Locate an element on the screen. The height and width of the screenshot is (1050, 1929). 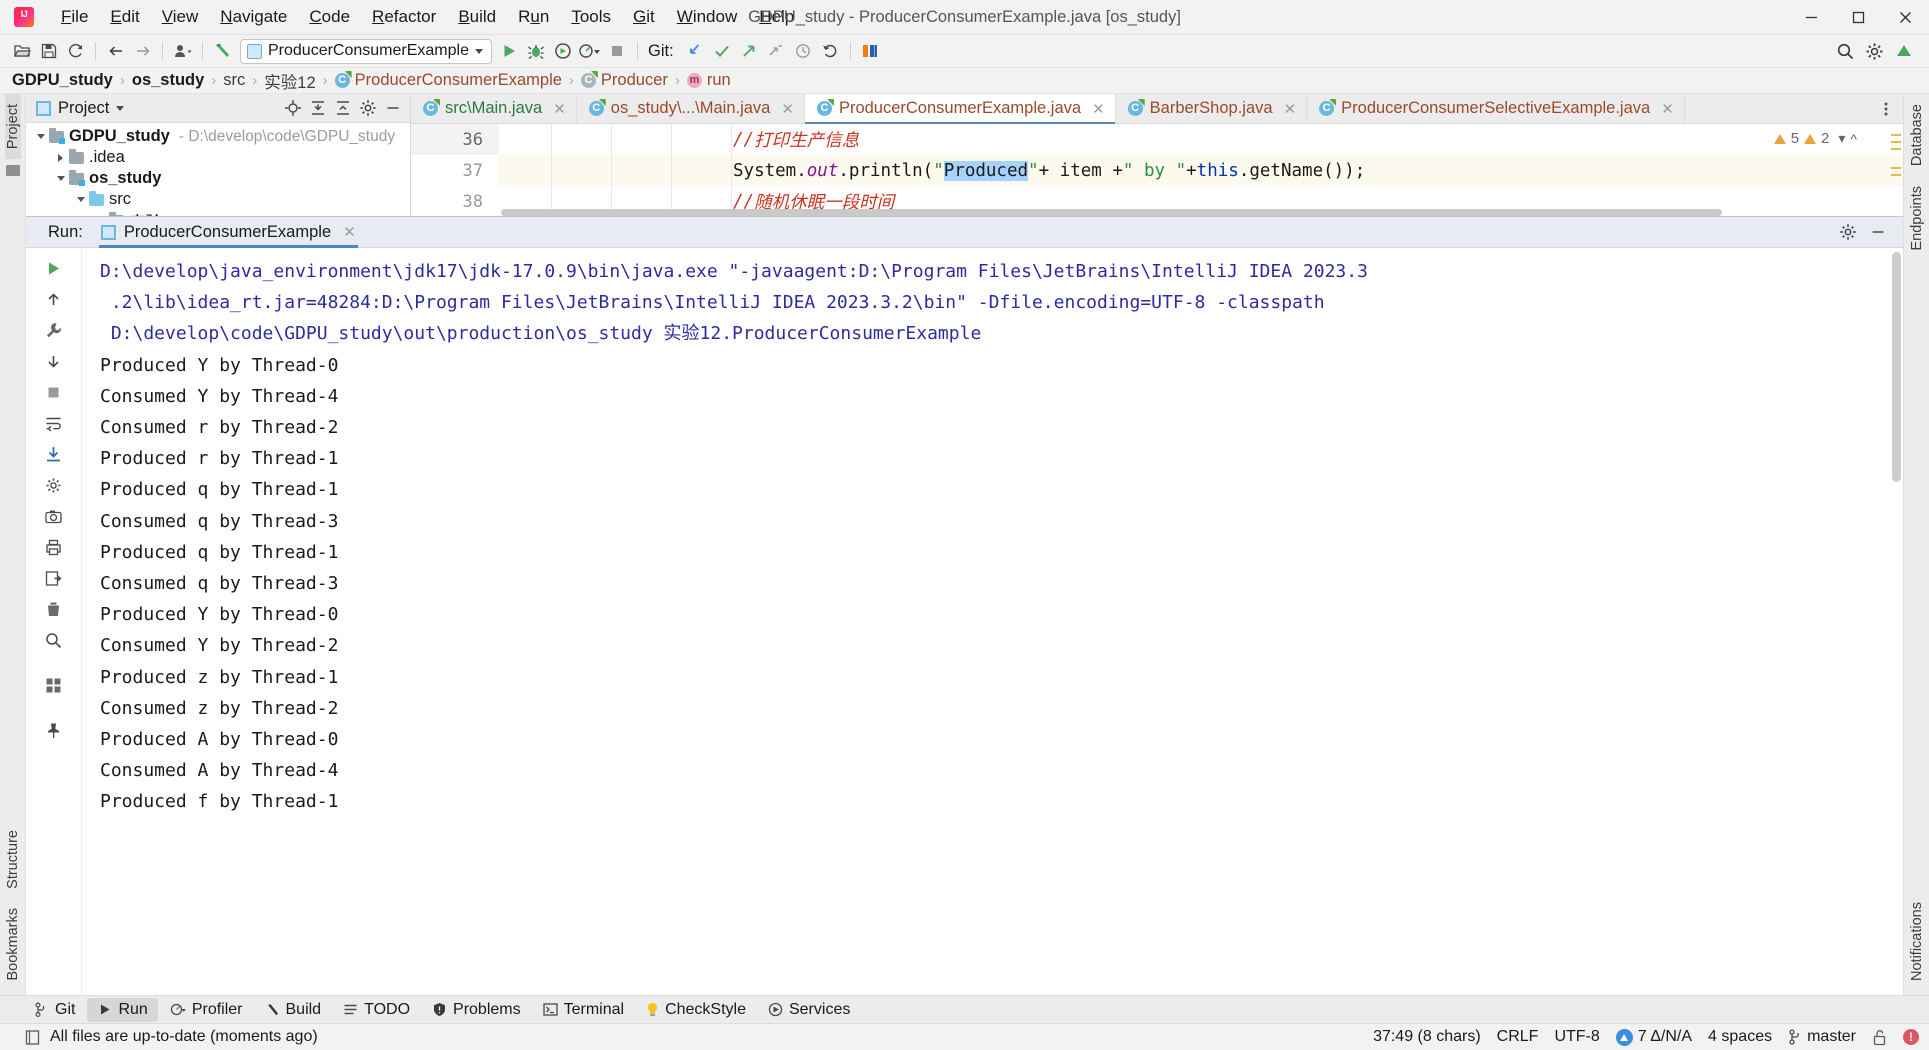
chevron-right-icon is located at coordinates (60, 157).